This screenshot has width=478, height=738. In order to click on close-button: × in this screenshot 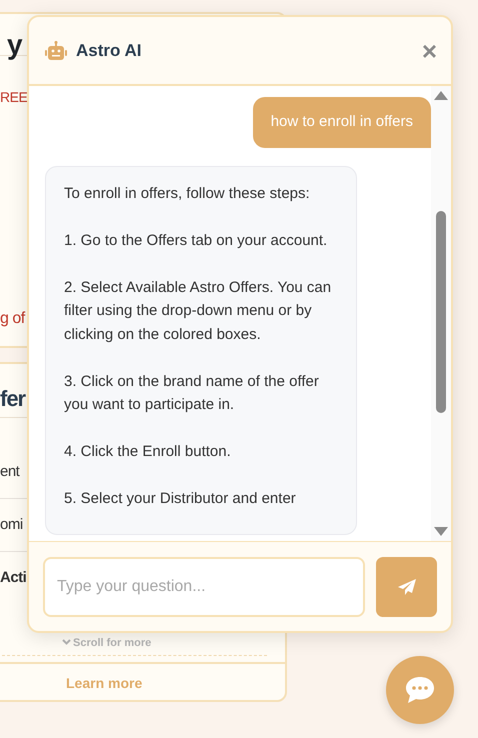, I will do `click(429, 51)`.